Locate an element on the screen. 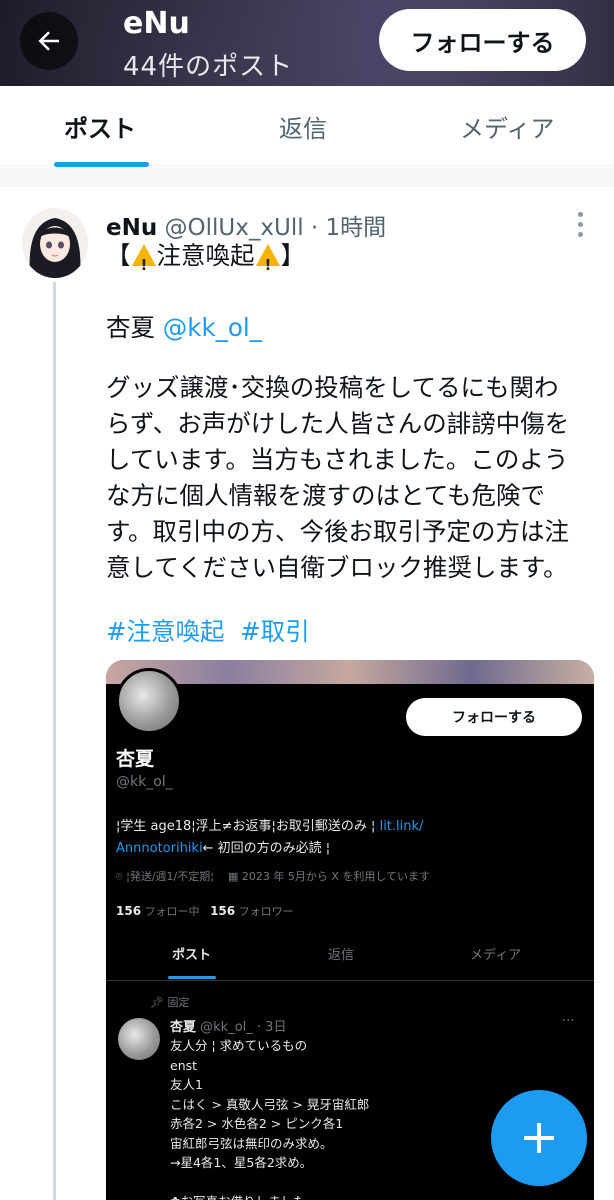 The width and height of the screenshot is (614, 1200). bracket-close: 】 is located at coordinates (293, 255).